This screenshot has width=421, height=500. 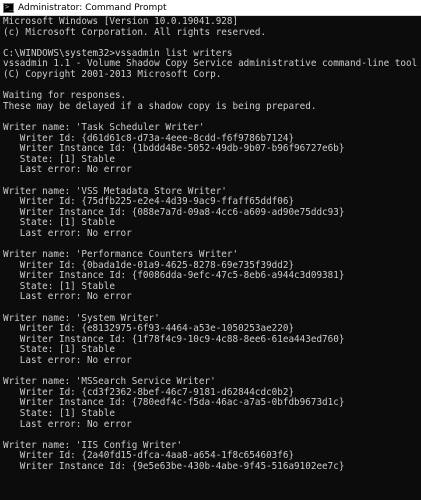 What do you see at coordinates (92, 7) in the screenshot?
I see `window-title: Administrator: Command Prompt` at bounding box center [92, 7].